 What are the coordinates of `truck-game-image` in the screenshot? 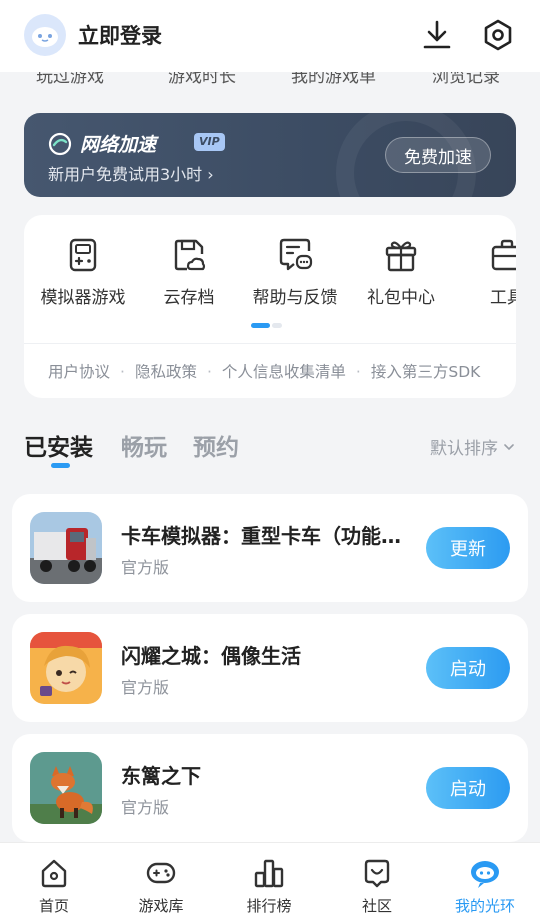 It's located at (66, 548).